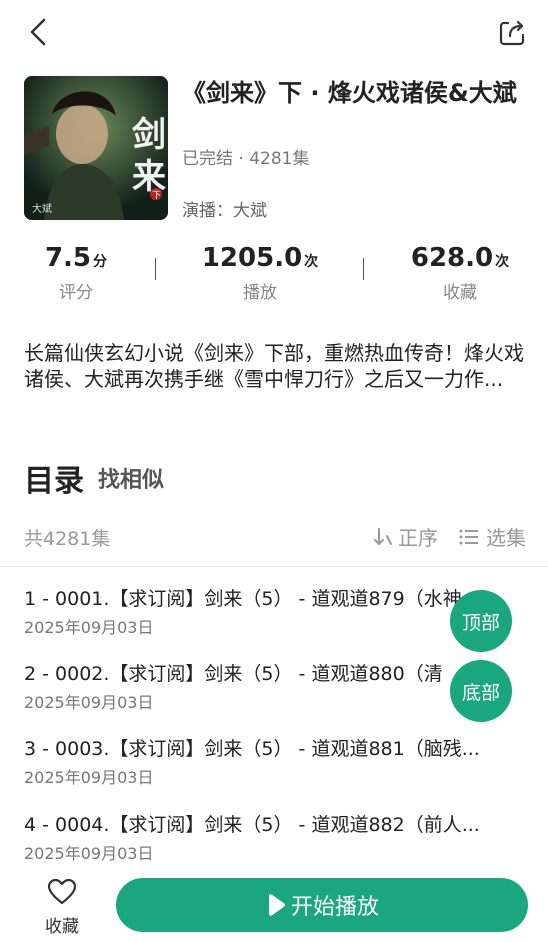  I want to click on book-status: 已完结 · 4281集, so click(246, 159).